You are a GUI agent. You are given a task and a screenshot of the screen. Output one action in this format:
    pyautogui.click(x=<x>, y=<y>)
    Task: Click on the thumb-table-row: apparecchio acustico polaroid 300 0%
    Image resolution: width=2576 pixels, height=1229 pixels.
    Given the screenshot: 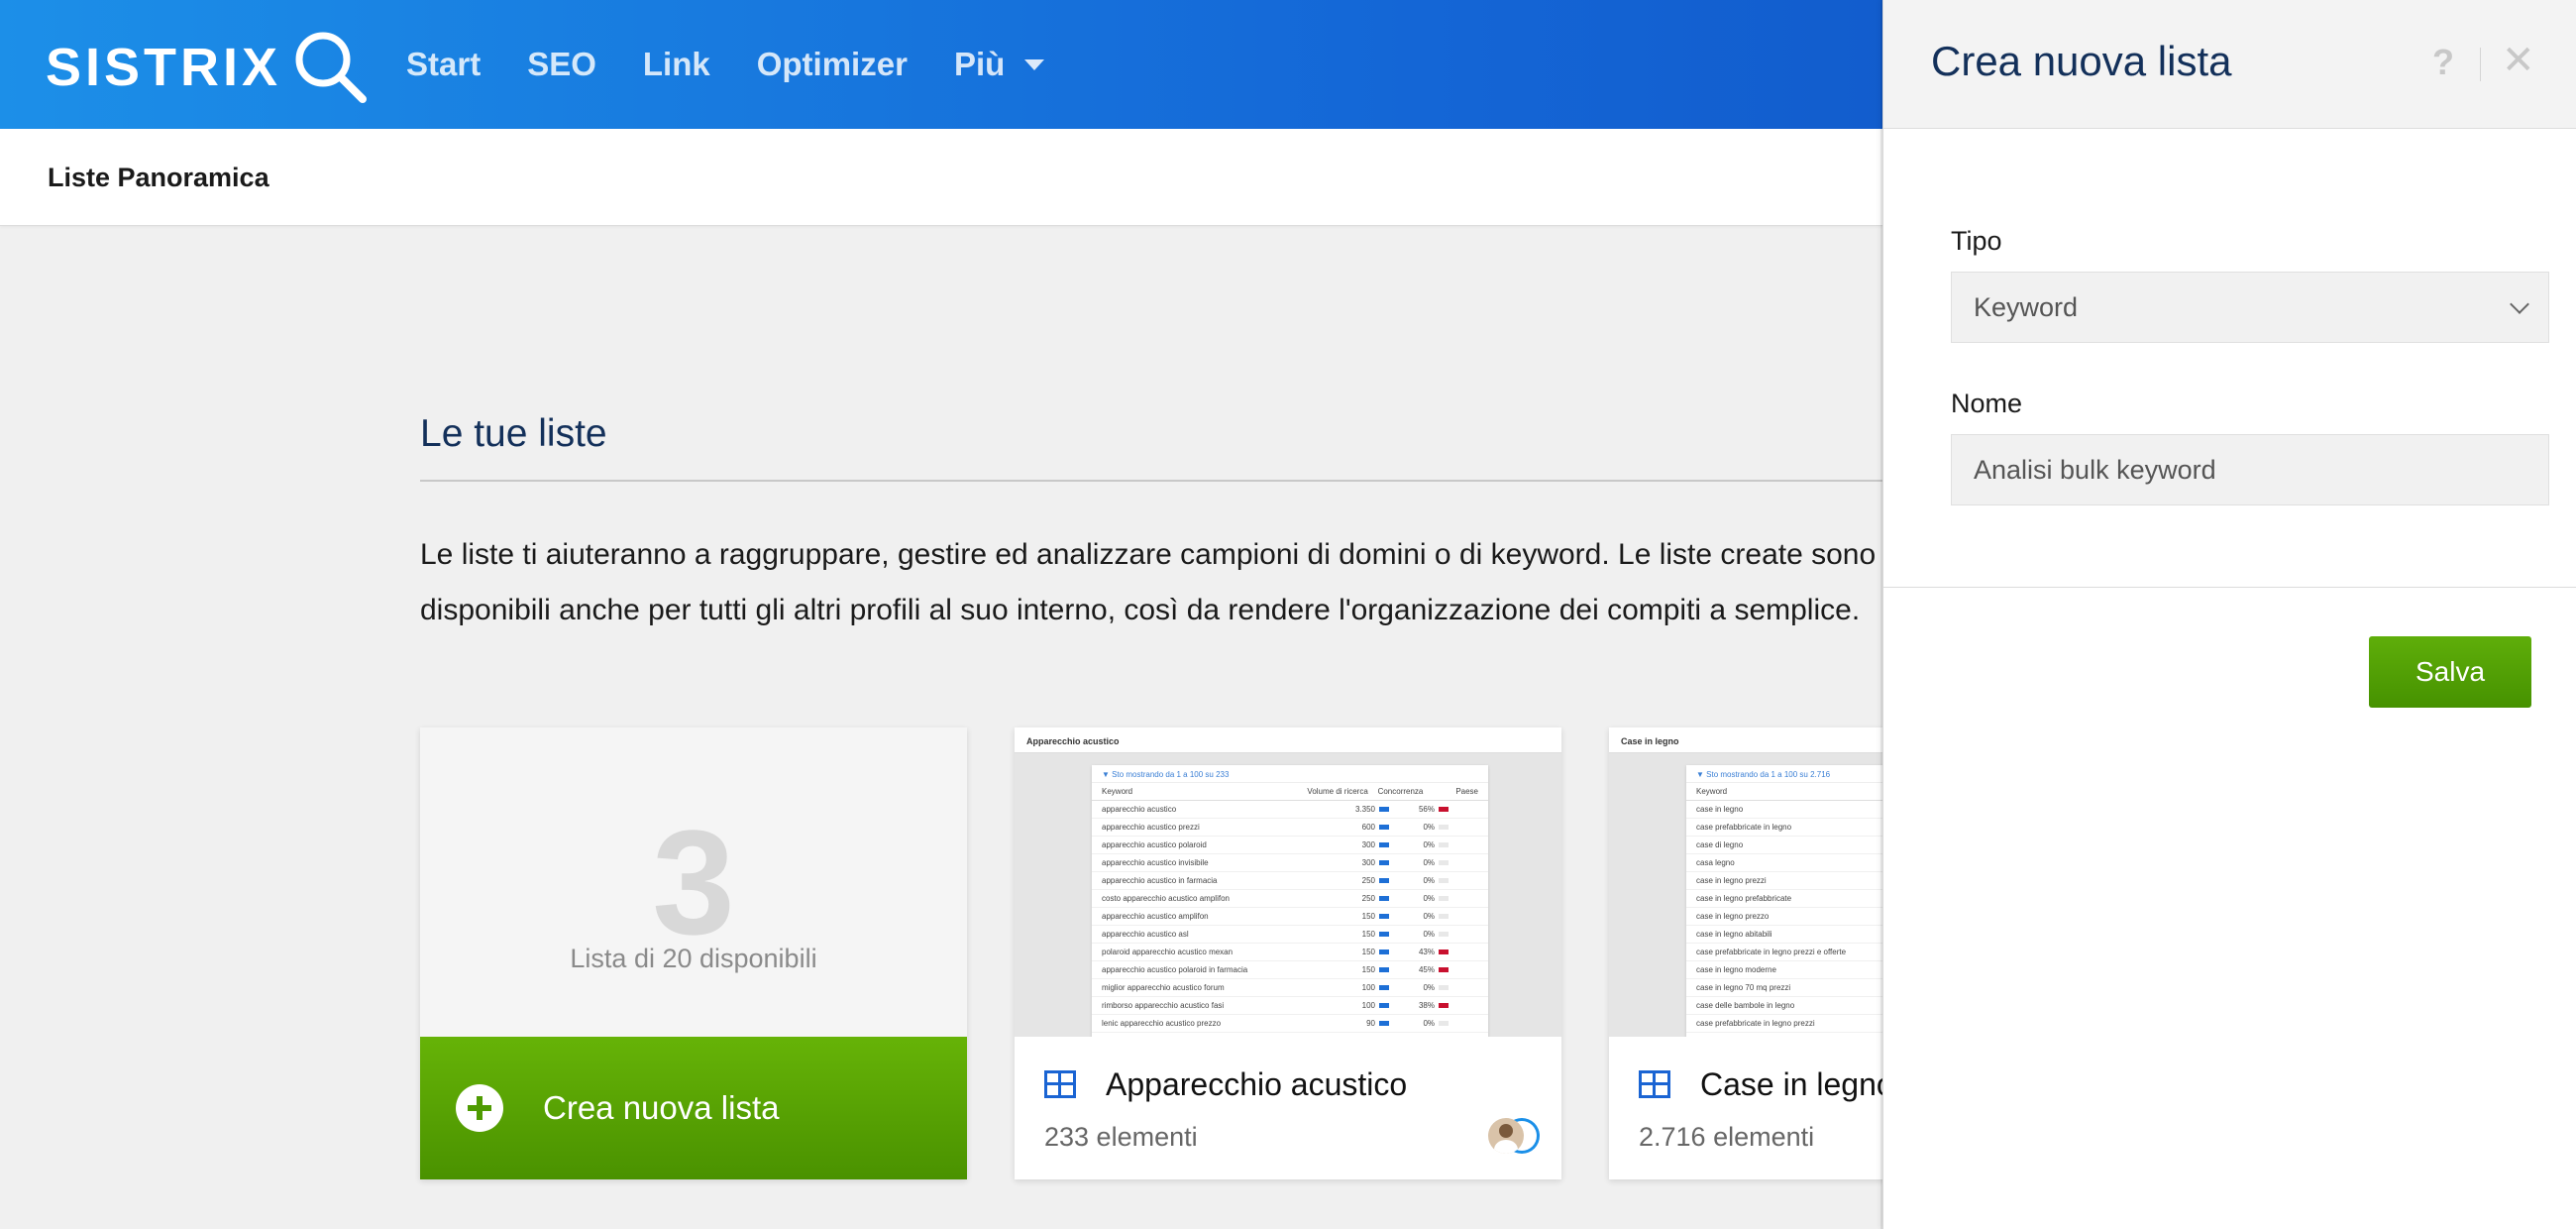 What is the action you would take?
    pyautogui.click(x=1290, y=845)
    